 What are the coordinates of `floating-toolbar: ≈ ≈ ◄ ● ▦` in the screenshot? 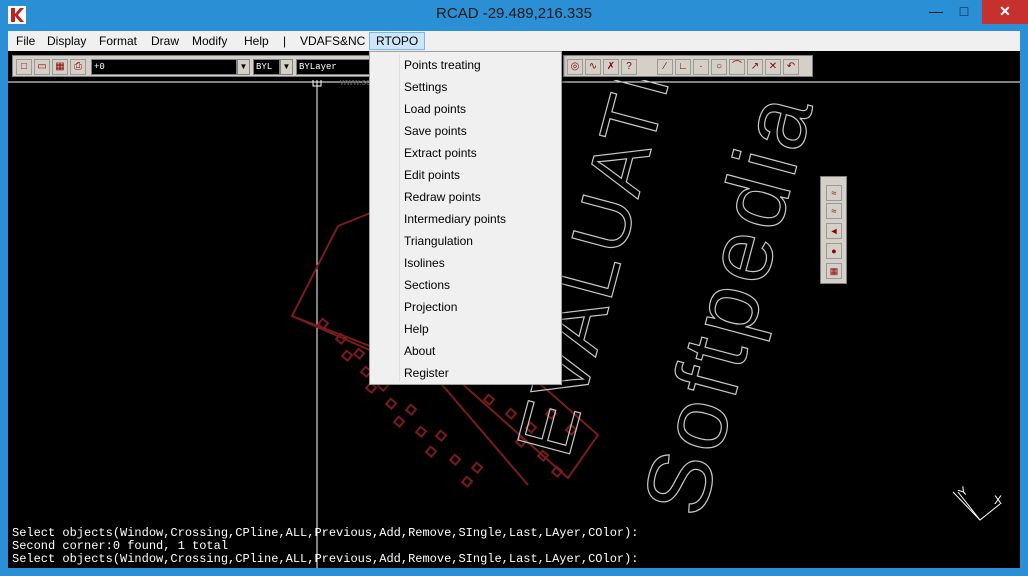 It's located at (833, 230).